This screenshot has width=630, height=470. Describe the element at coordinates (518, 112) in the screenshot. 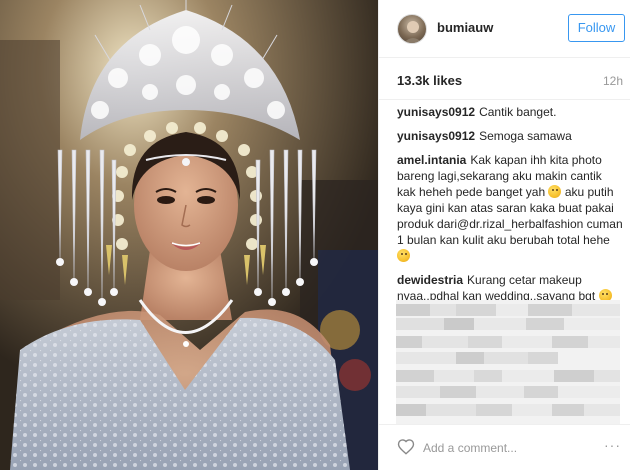

I see `comment-text: Cantik banget.` at that location.